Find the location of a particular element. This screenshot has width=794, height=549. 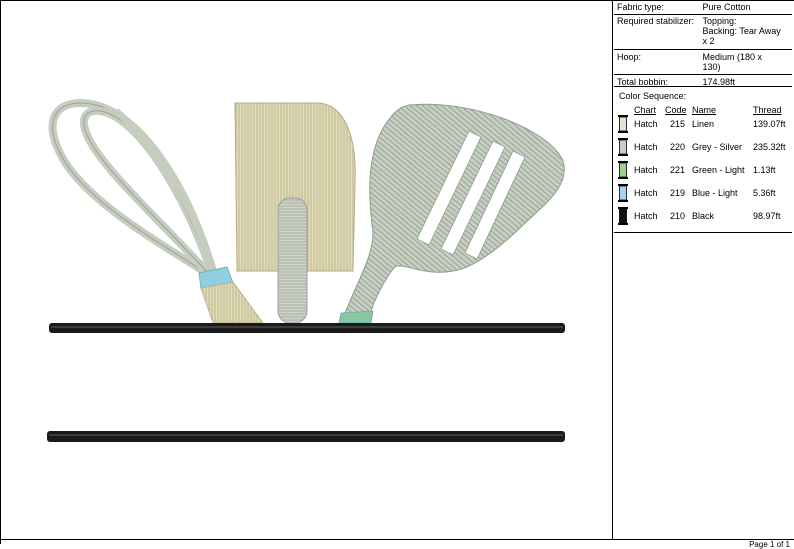

stabilizer-topping: Topping: is located at coordinates (719, 21).